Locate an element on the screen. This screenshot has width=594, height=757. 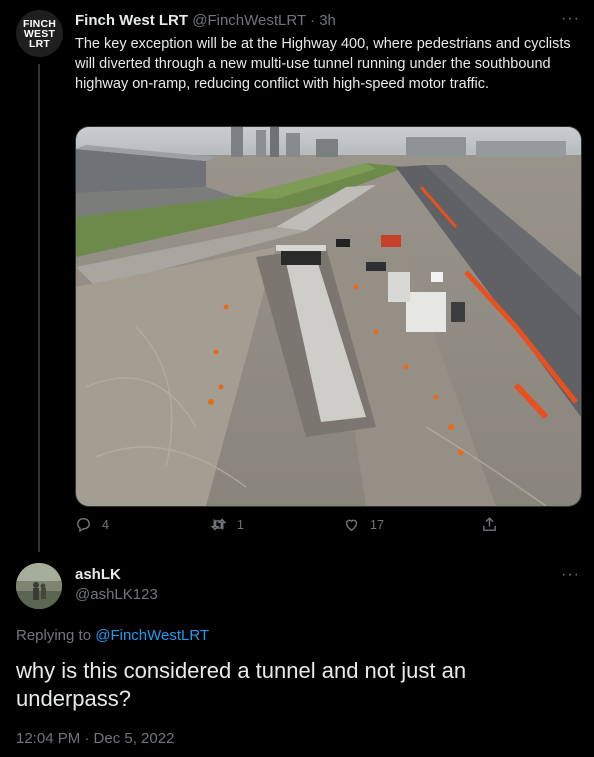
avatar: FINCH WEST LRT is located at coordinates (39, 33).